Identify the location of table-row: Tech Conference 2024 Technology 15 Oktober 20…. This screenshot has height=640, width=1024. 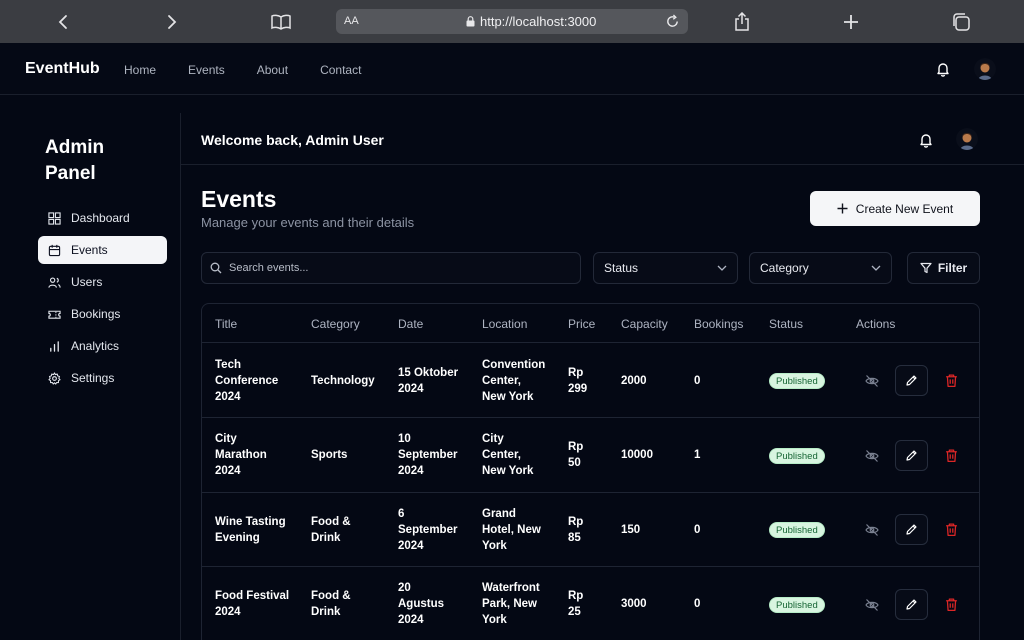
(590, 381).